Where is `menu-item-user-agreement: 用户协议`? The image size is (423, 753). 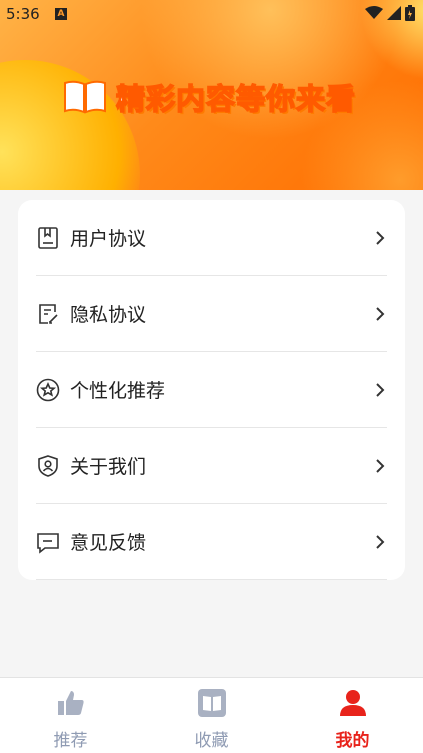
menu-item-user-agreement: 用户协议 is located at coordinates (211, 238).